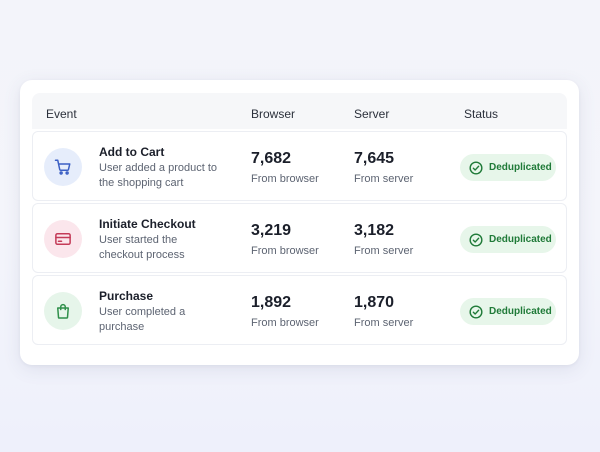  Describe the element at coordinates (374, 302) in the screenshot. I see `server-count: 1,870` at that location.